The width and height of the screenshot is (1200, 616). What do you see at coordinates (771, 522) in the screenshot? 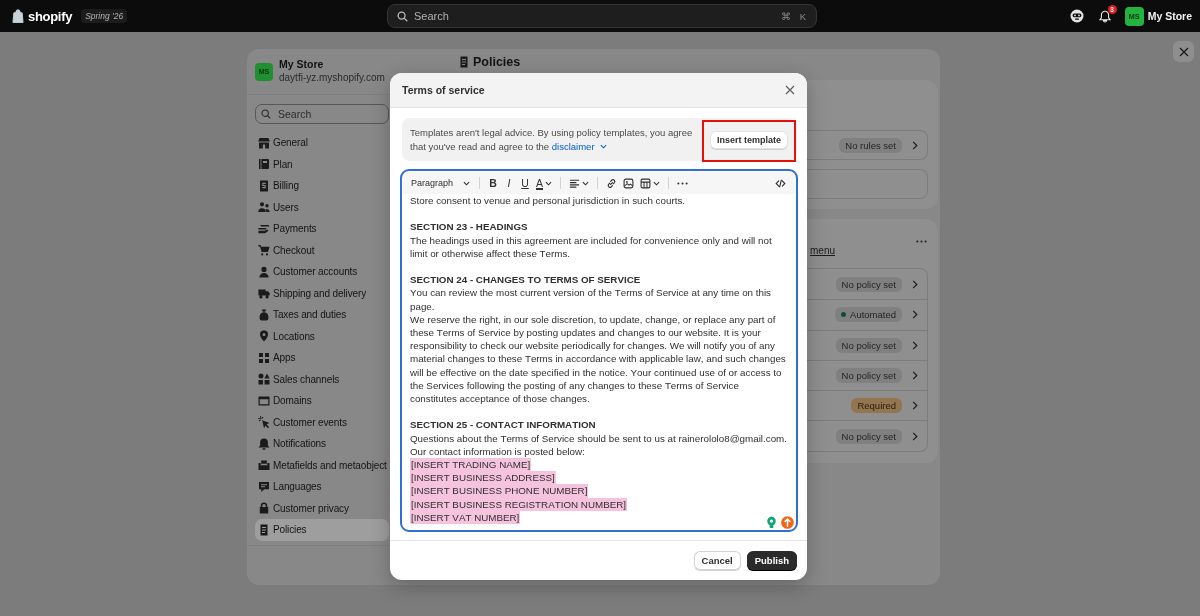
I see `lightbulb-icon` at bounding box center [771, 522].